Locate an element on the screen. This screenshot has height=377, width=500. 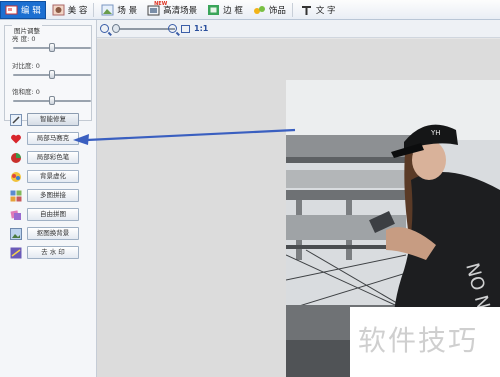
zoom-slider is located at coordinates (145, 29).